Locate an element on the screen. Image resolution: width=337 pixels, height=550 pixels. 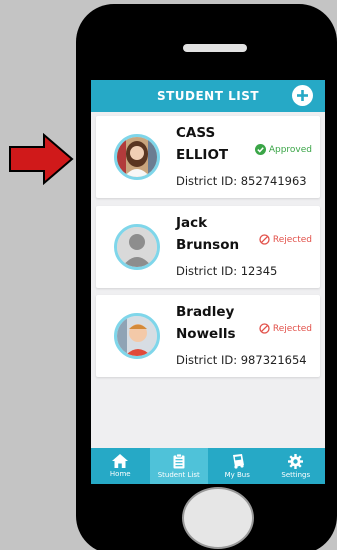
app-header: STUDENT LIST is located at coordinates (208, 96).